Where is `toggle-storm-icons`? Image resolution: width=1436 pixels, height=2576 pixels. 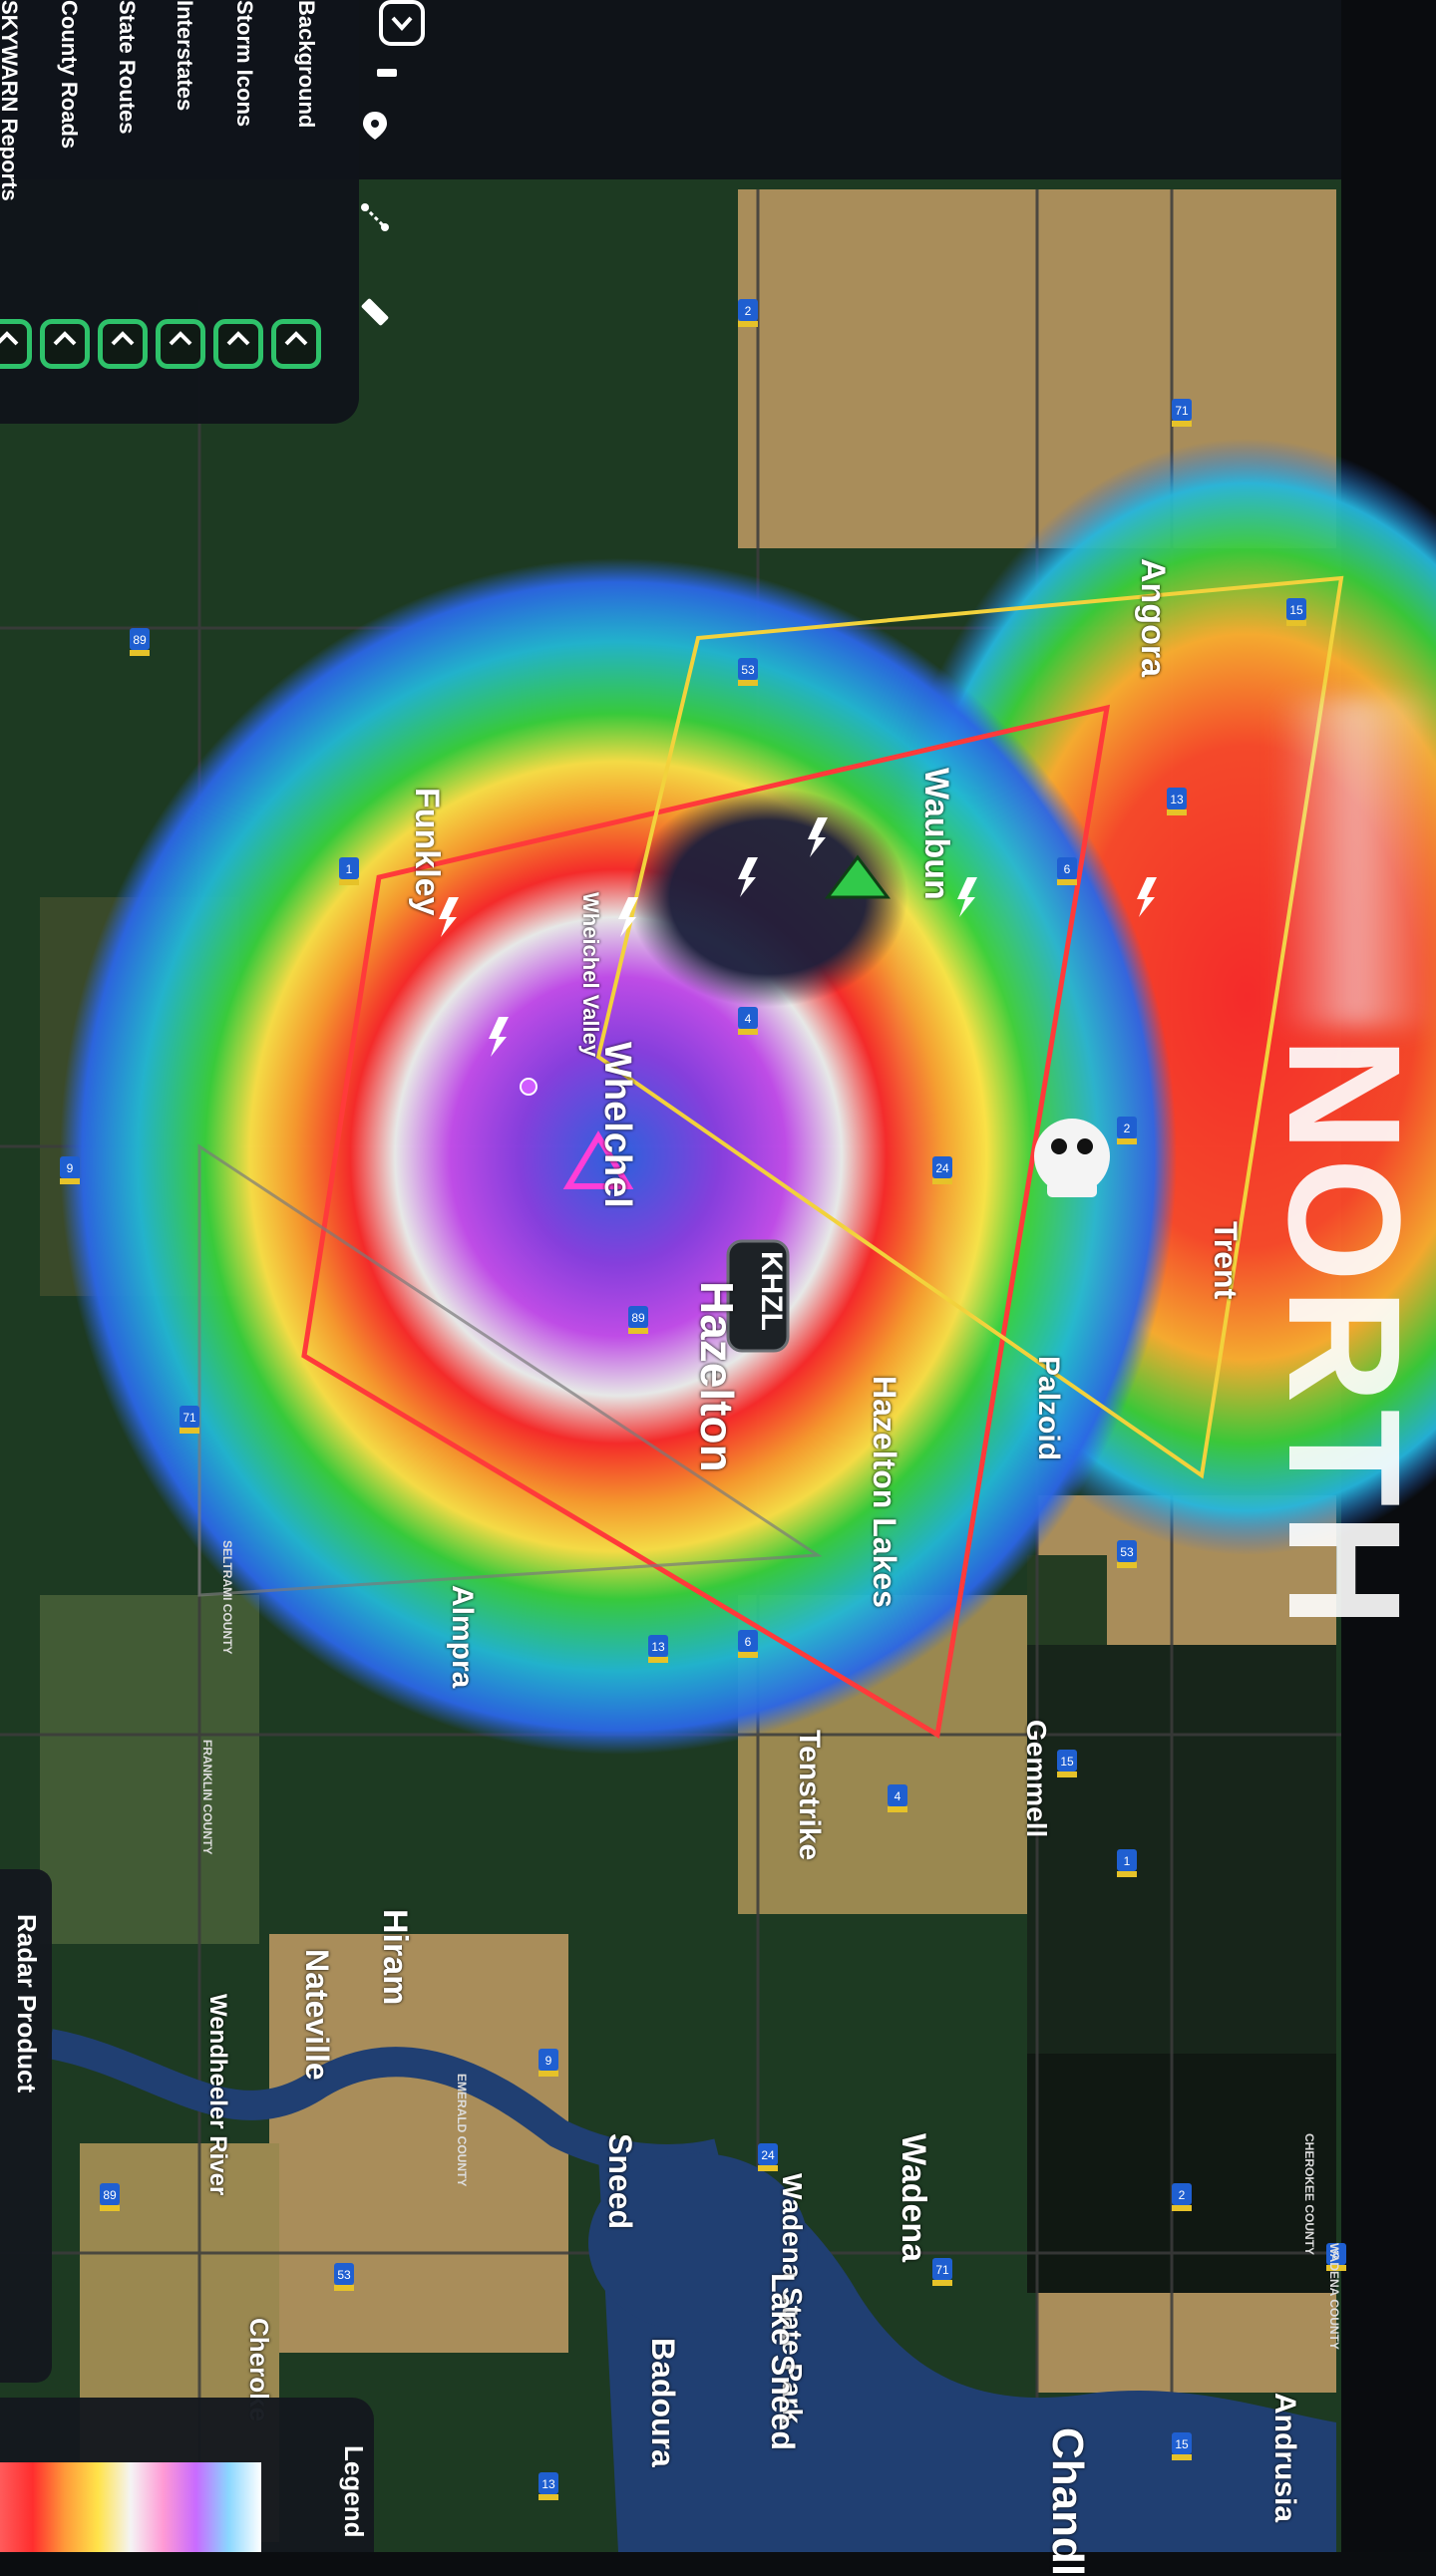 toggle-storm-icons is located at coordinates (238, 344).